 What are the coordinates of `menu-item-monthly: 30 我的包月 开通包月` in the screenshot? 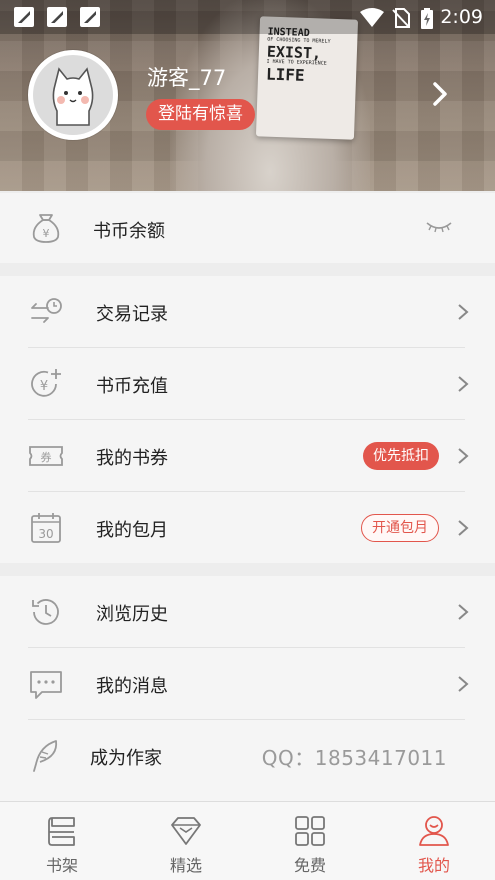 It's located at (247, 528).